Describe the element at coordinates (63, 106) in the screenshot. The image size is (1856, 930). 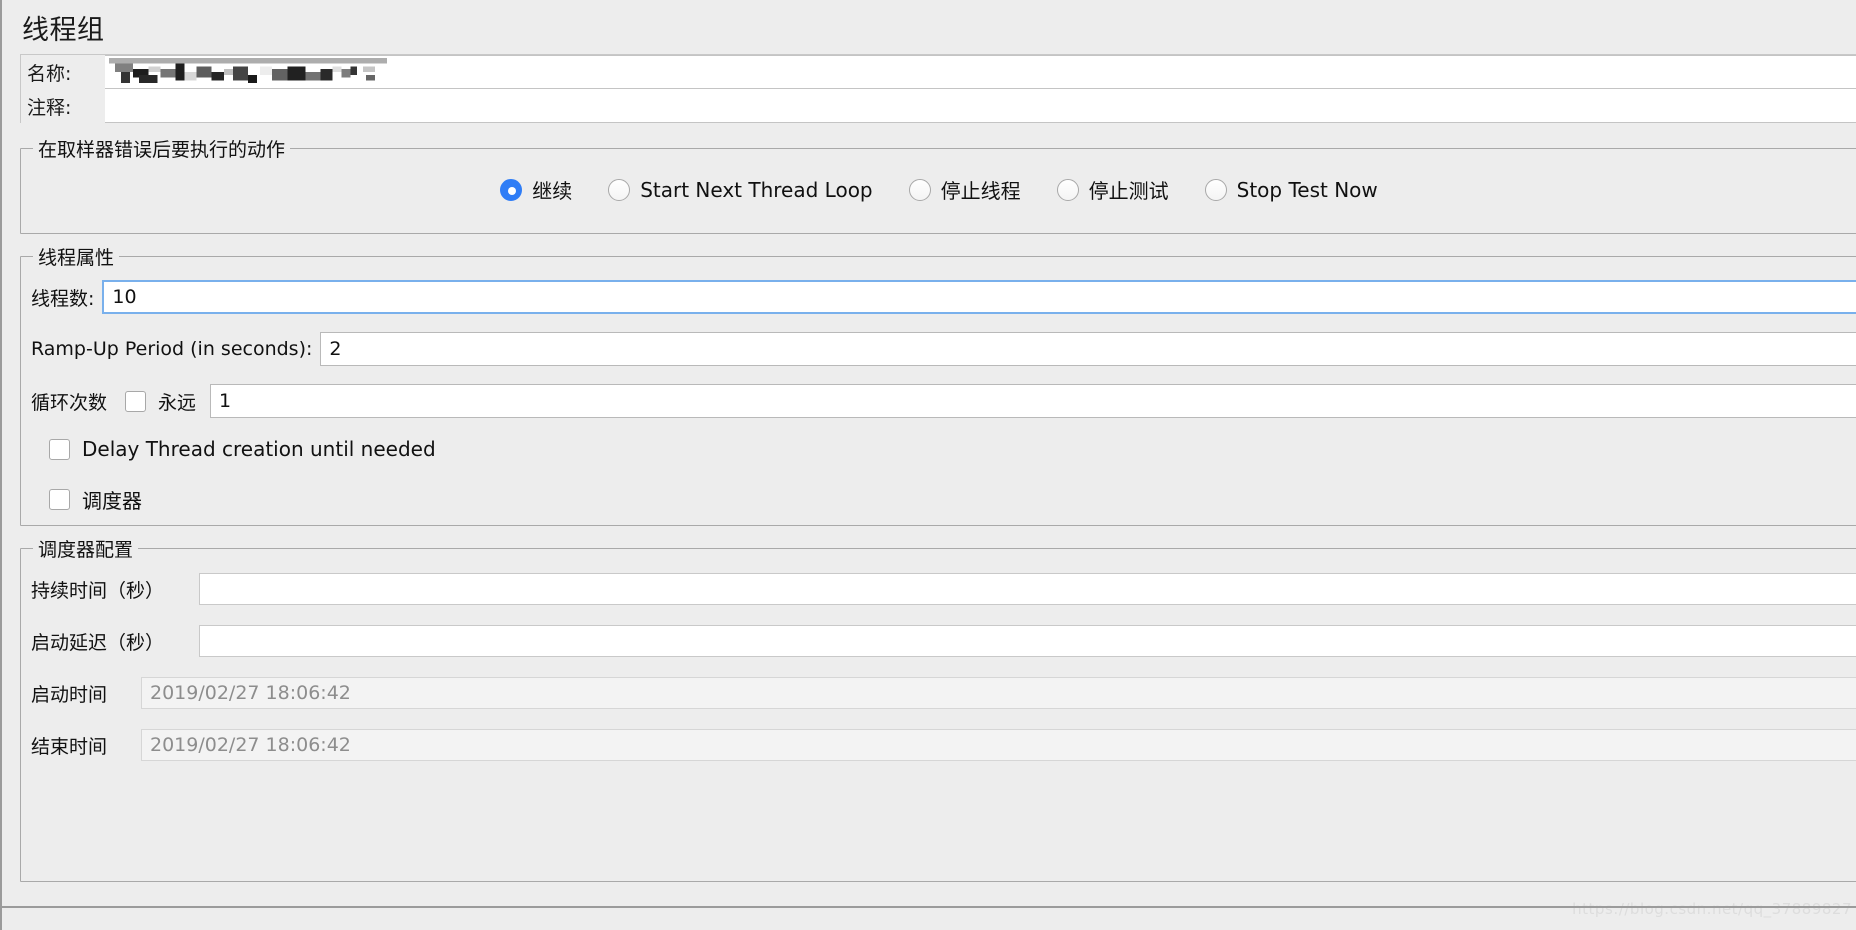
I see `comments-label: 注释:` at that location.